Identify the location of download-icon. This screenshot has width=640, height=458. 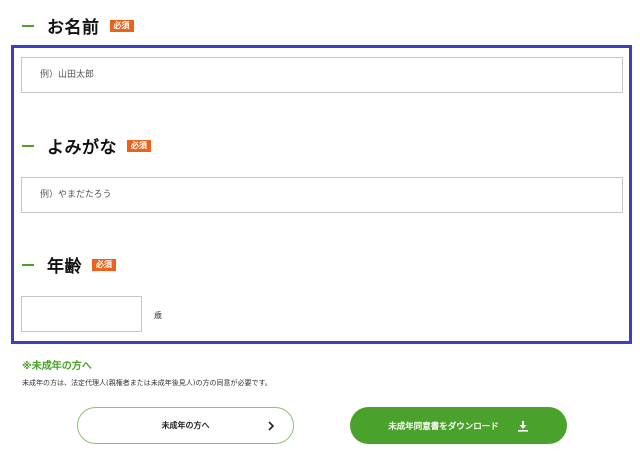
(522, 426).